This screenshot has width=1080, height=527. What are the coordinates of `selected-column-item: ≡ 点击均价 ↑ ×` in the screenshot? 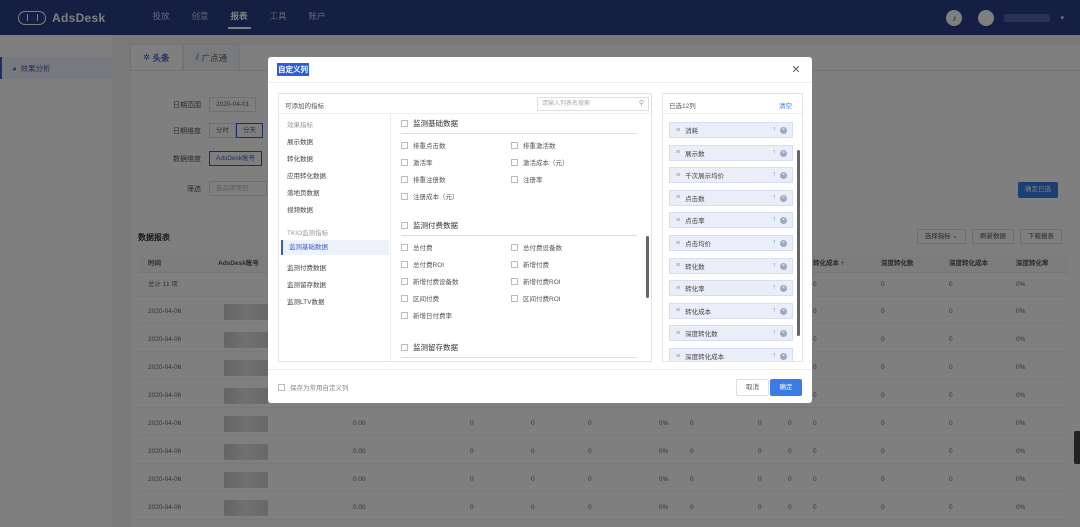 It's located at (731, 243).